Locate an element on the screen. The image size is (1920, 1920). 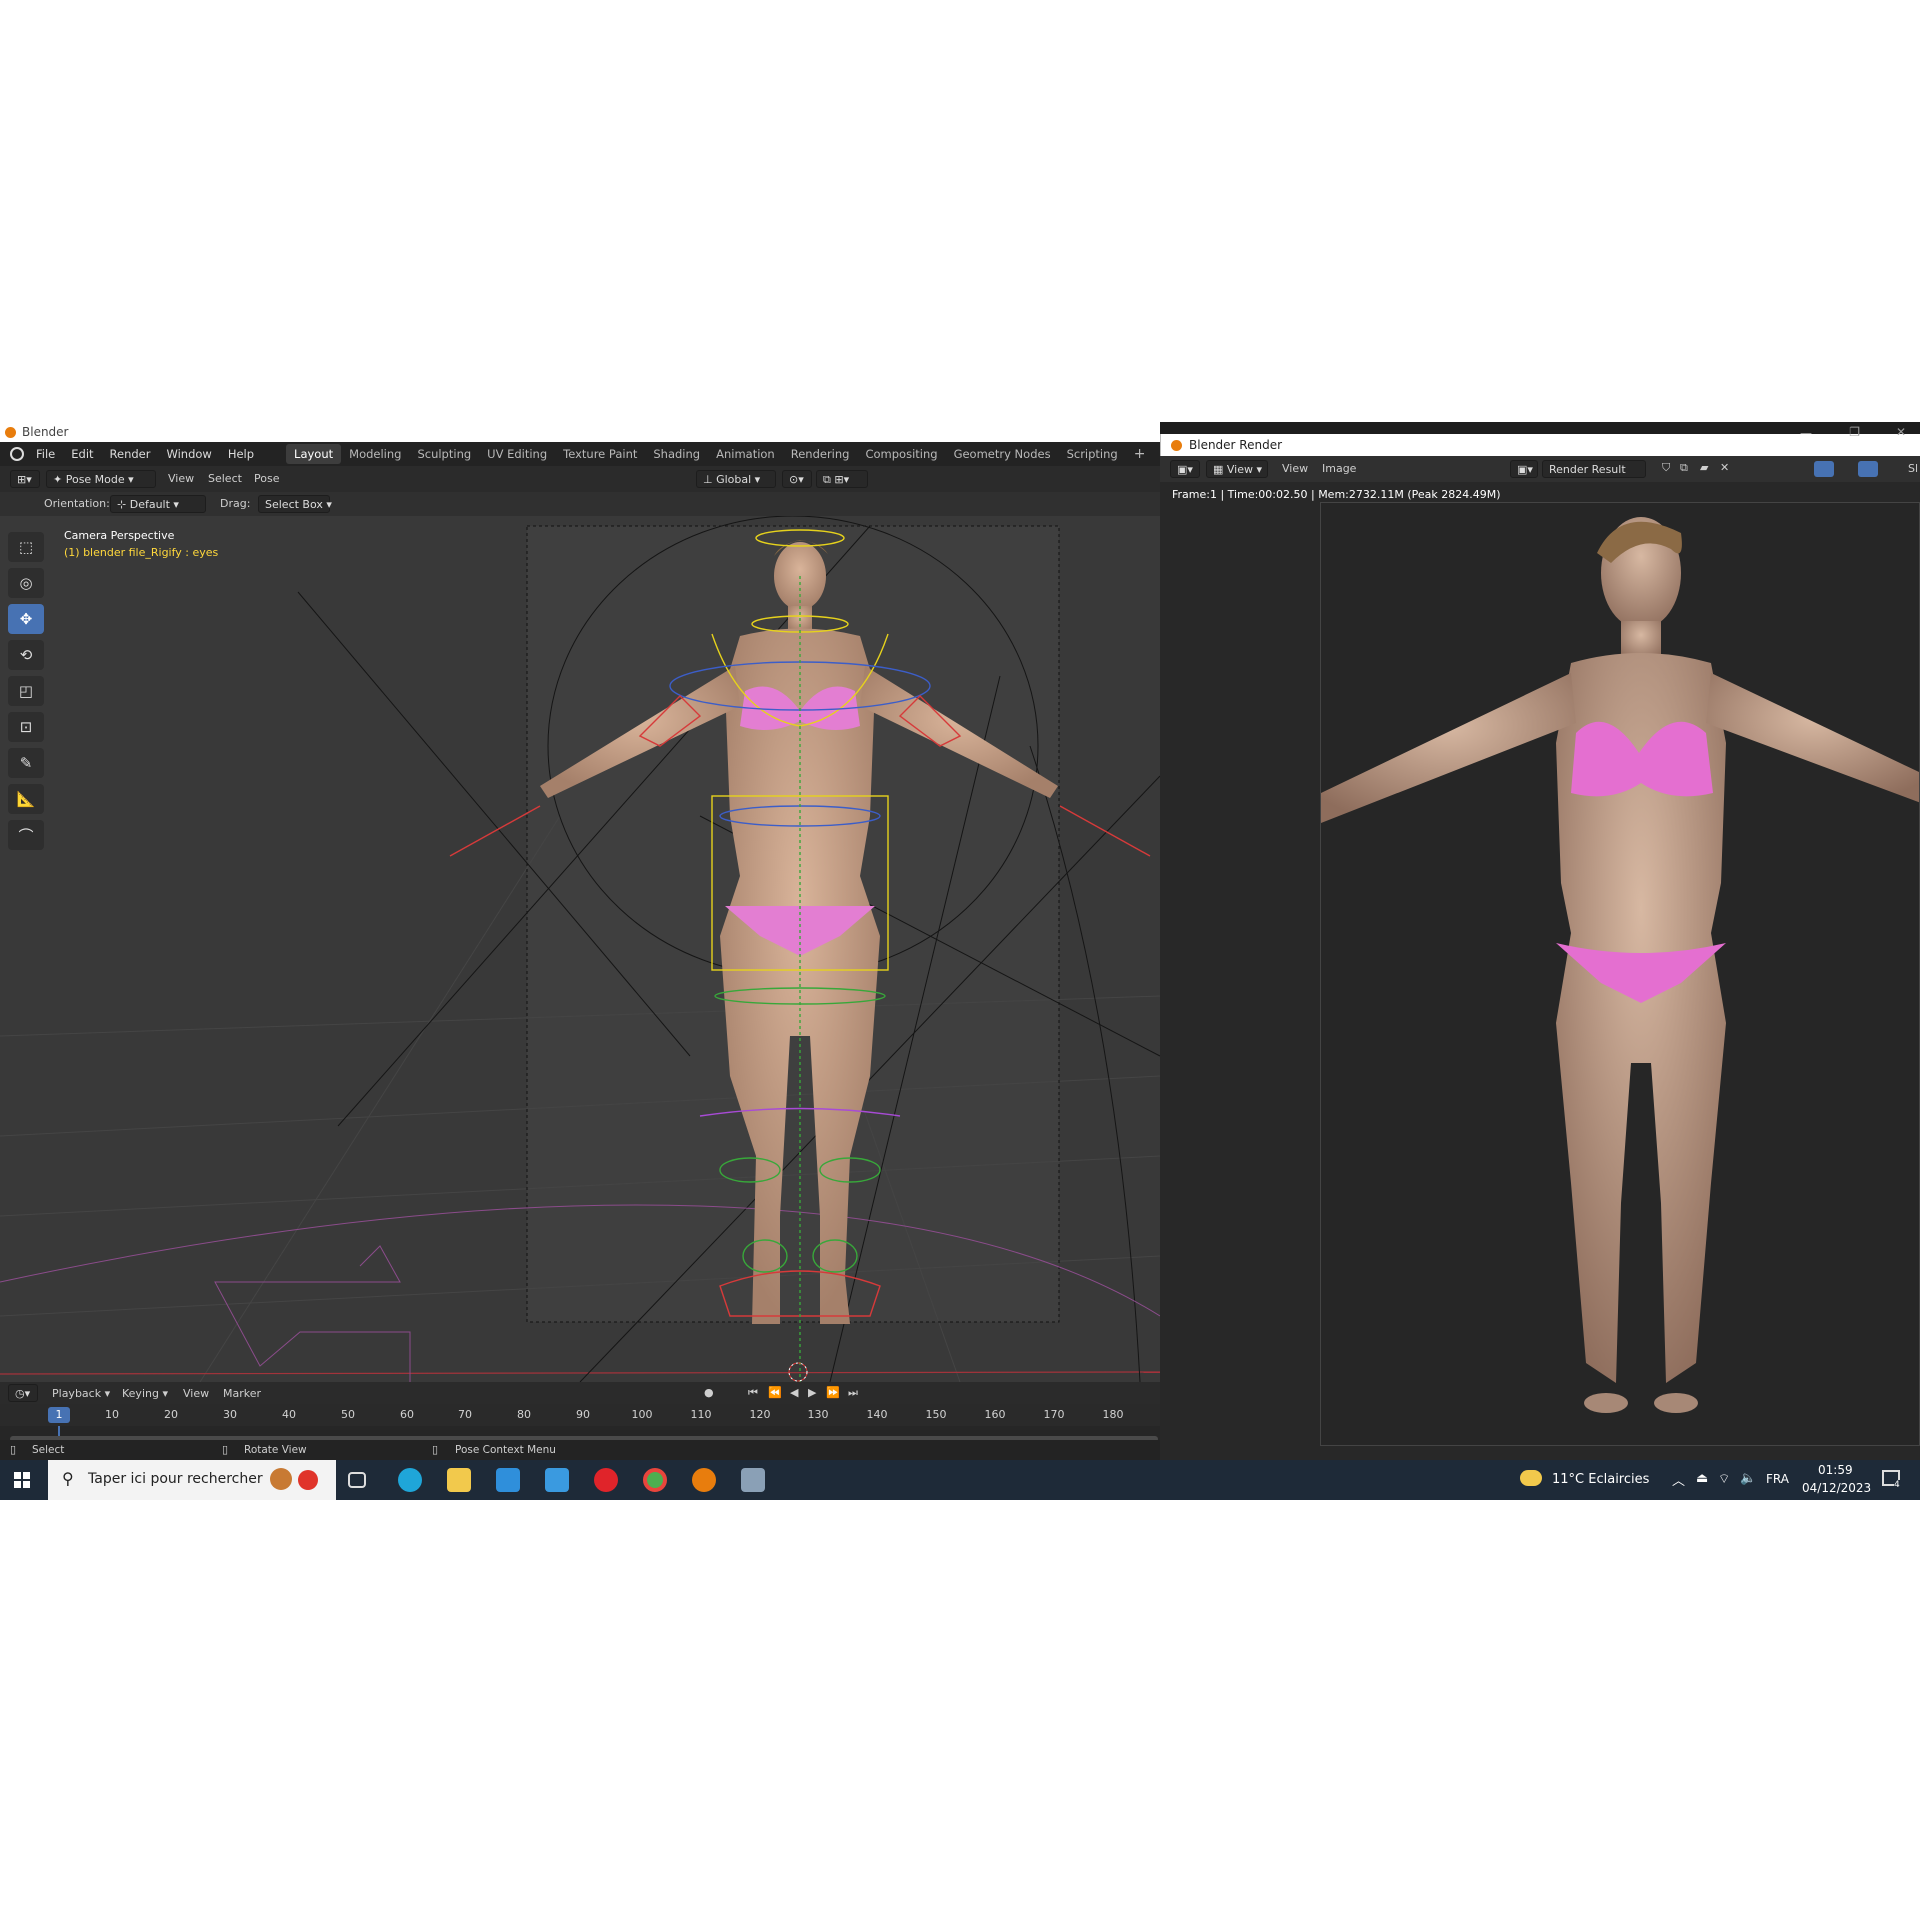
unlink-icon: ✕ is located at coordinates (1724, 467).